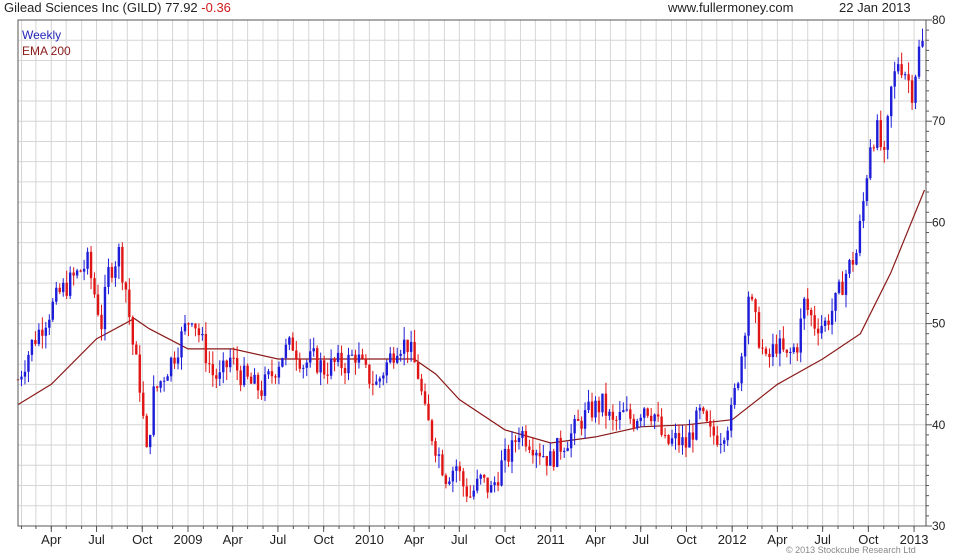 This screenshot has width=980, height=560. Describe the element at coordinates (369, 539) in the screenshot. I see `x-tick-label: 2010` at that location.